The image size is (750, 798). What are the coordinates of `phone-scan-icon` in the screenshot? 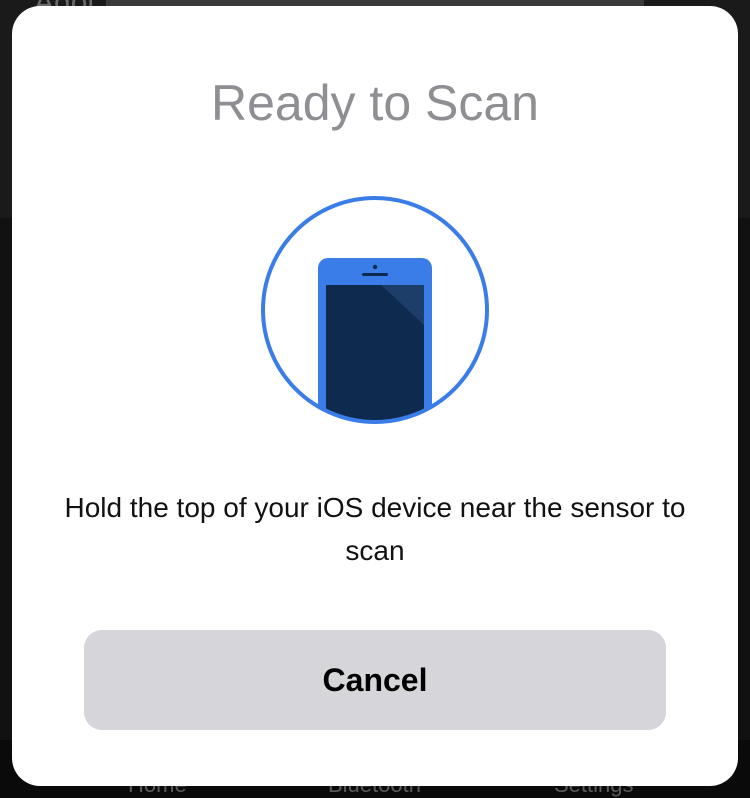 It's located at (375, 310).